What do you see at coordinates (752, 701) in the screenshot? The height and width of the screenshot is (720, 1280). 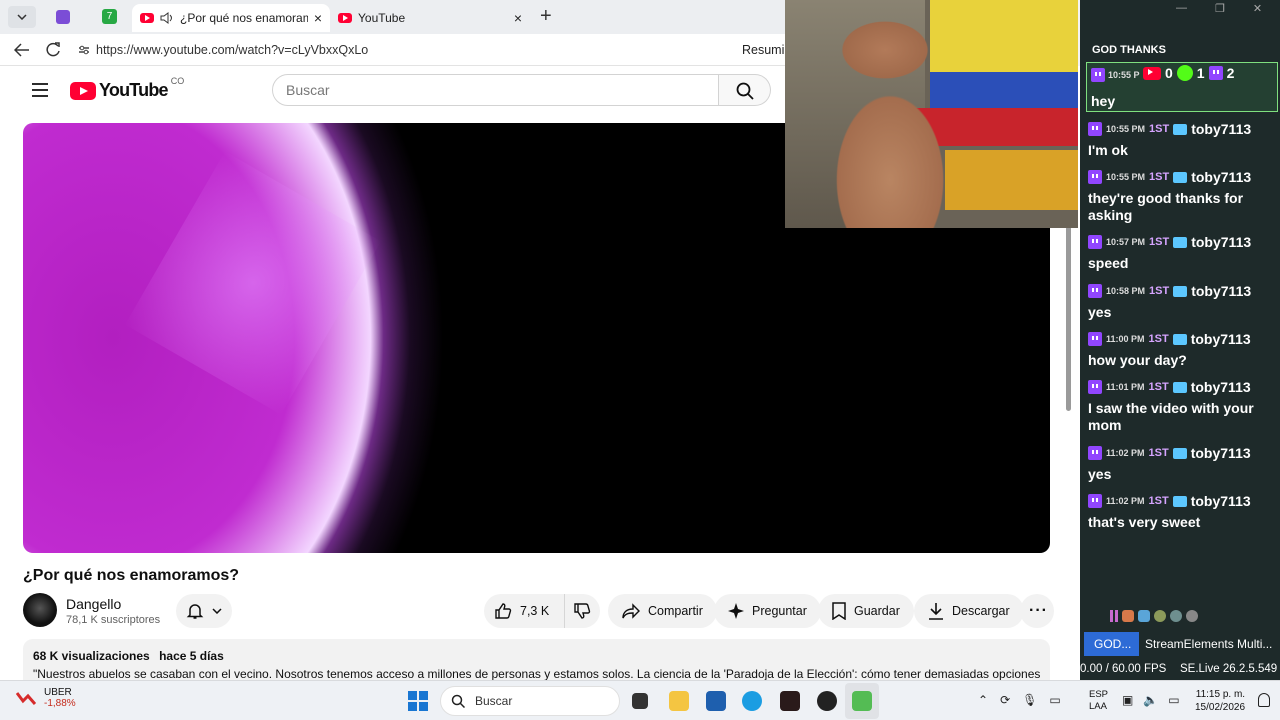 I see `edge-browser-icon` at bounding box center [752, 701].